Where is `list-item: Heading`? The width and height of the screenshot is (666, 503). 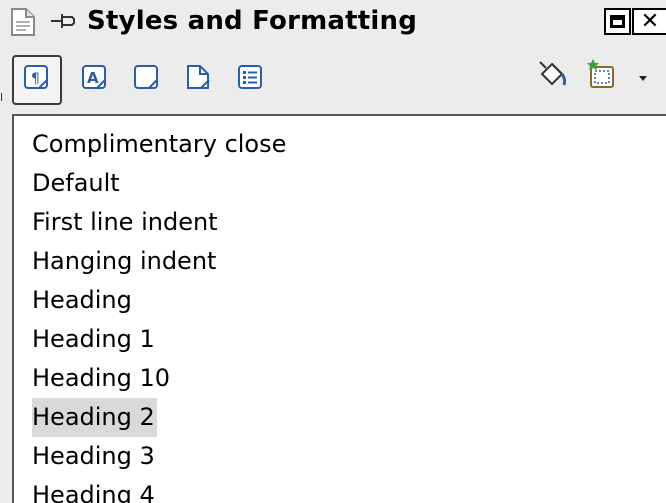 list-item: Heading is located at coordinates (340, 300).